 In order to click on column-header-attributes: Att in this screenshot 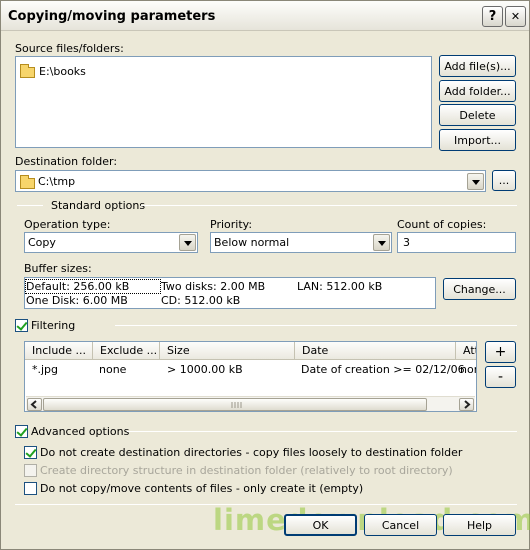, I will do `click(466, 351)`.